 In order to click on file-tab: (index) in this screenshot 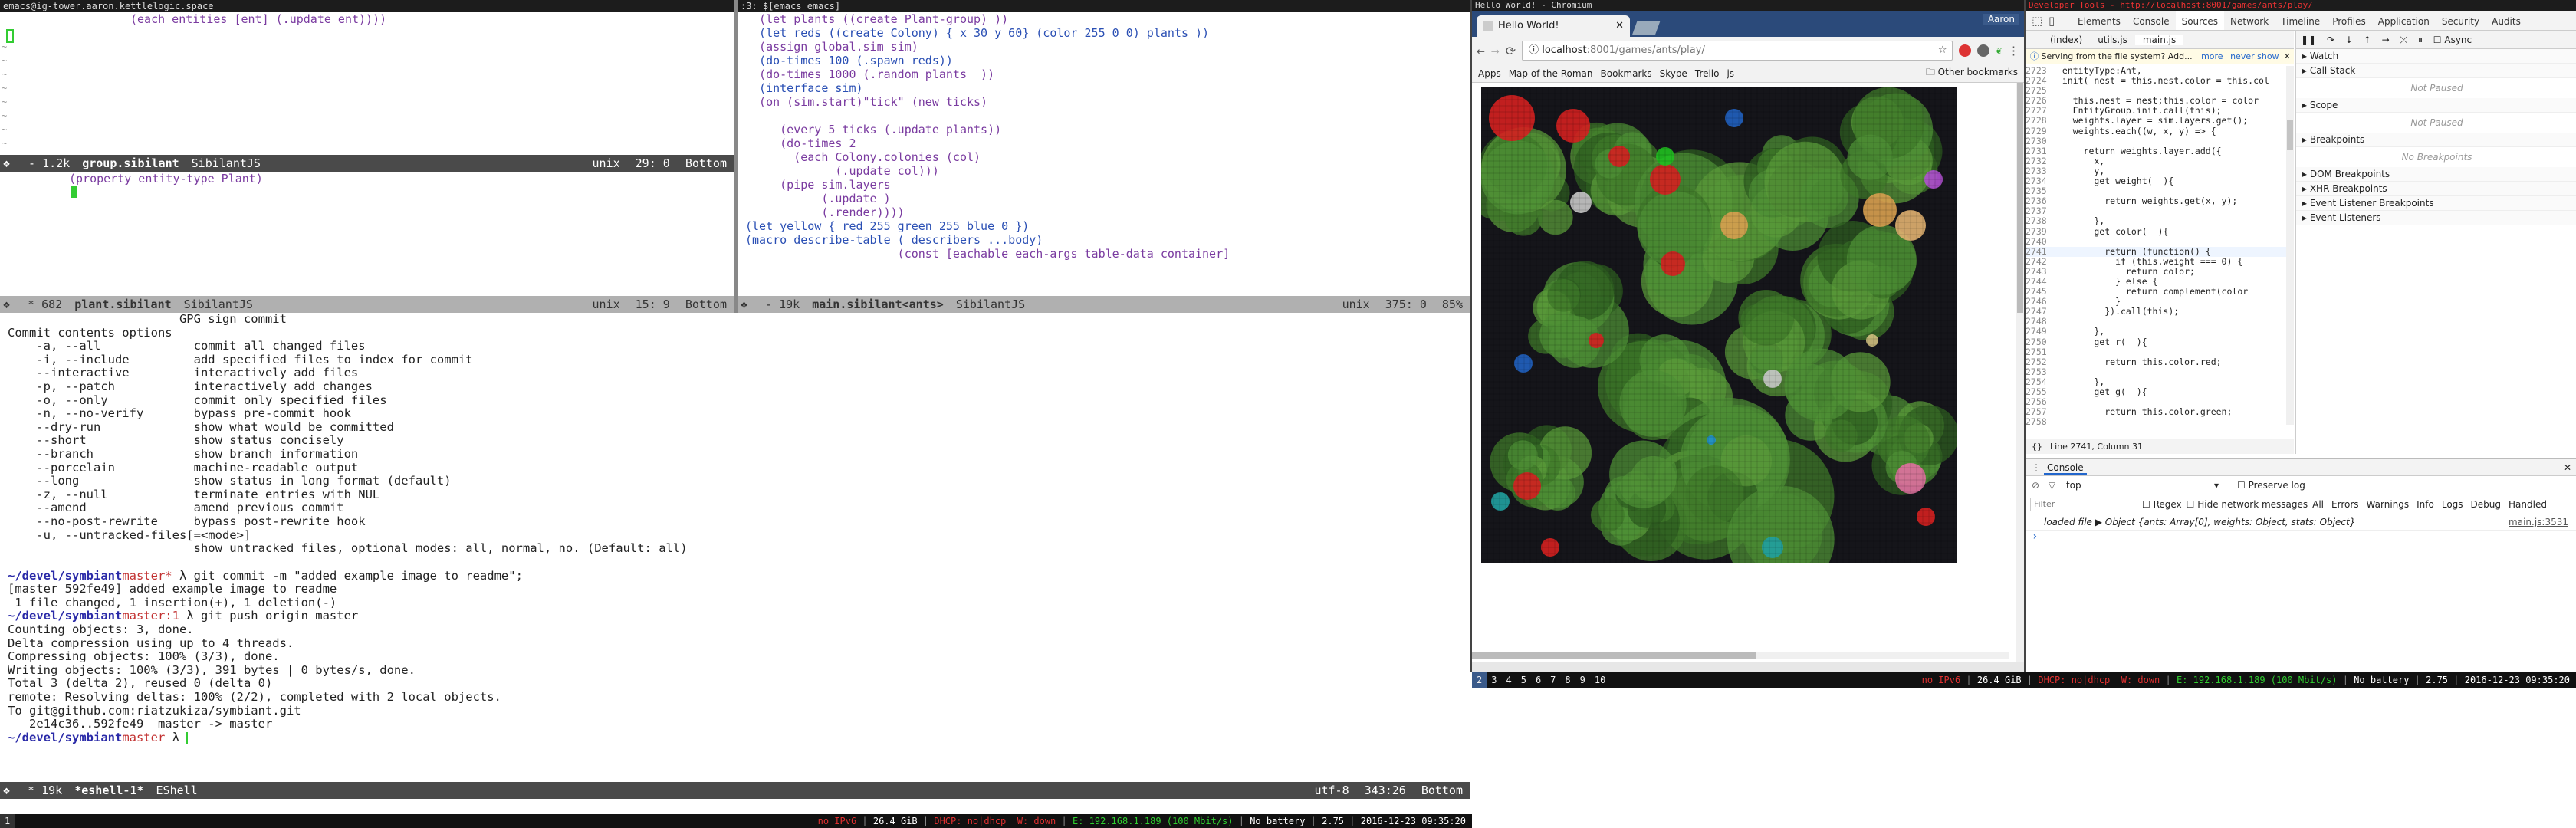, I will do `click(2066, 39)`.